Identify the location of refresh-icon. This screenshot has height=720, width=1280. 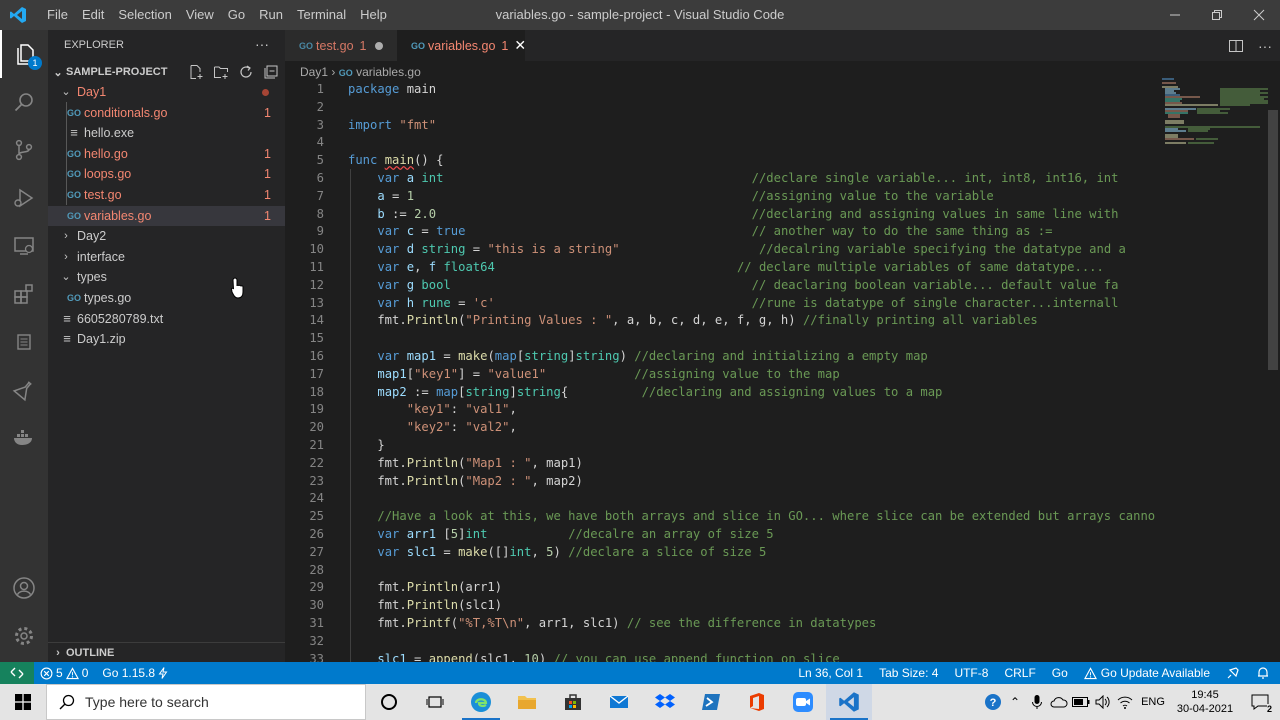
(246, 72).